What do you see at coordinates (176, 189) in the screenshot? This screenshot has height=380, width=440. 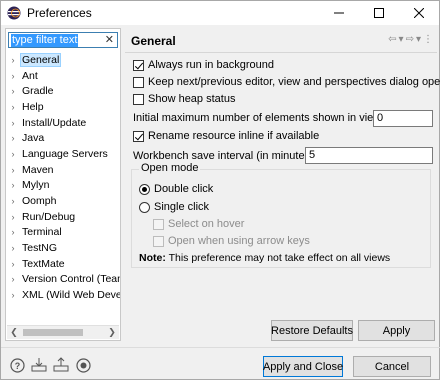 I see `double-click-radio: Double click` at bounding box center [176, 189].